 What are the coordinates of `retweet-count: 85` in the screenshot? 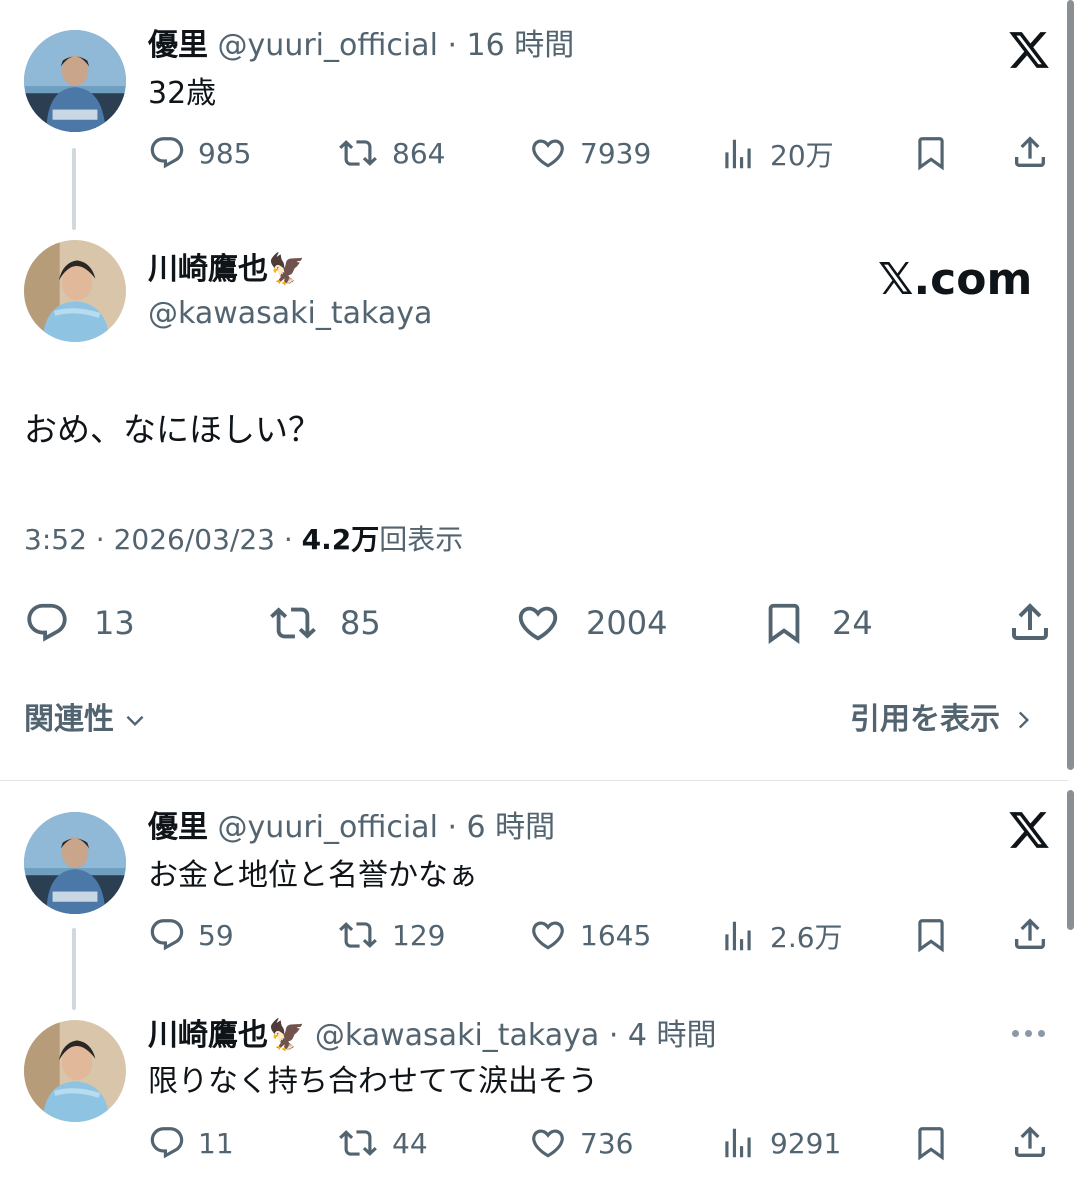 It's located at (360, 623).